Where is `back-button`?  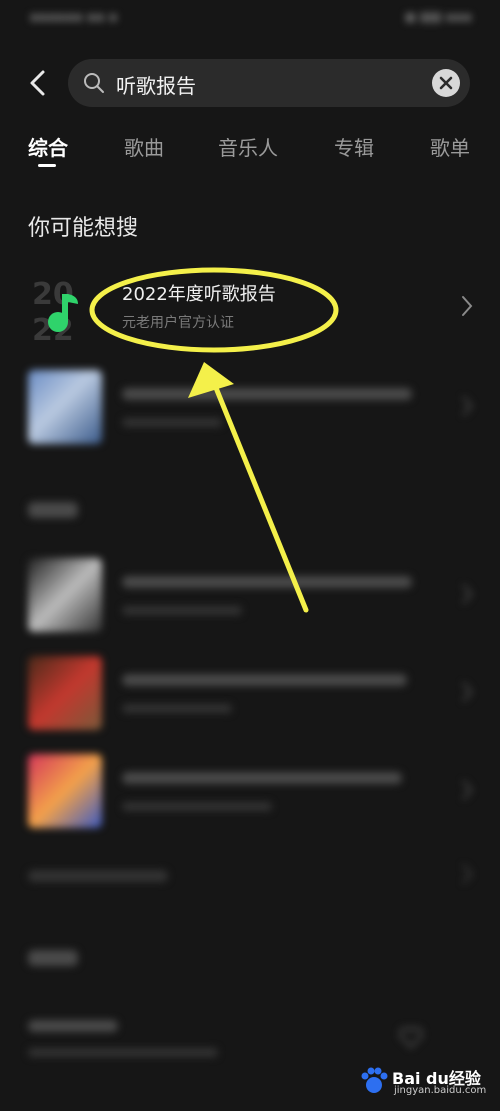 back-button is located at coordinates (39, 83).